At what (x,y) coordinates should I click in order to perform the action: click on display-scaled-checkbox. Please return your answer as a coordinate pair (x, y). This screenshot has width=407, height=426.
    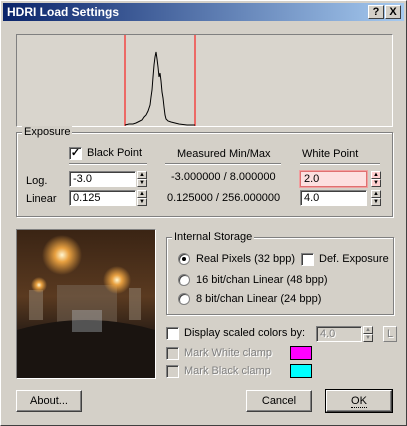
    Looking at the image, I should click on (172, 333).